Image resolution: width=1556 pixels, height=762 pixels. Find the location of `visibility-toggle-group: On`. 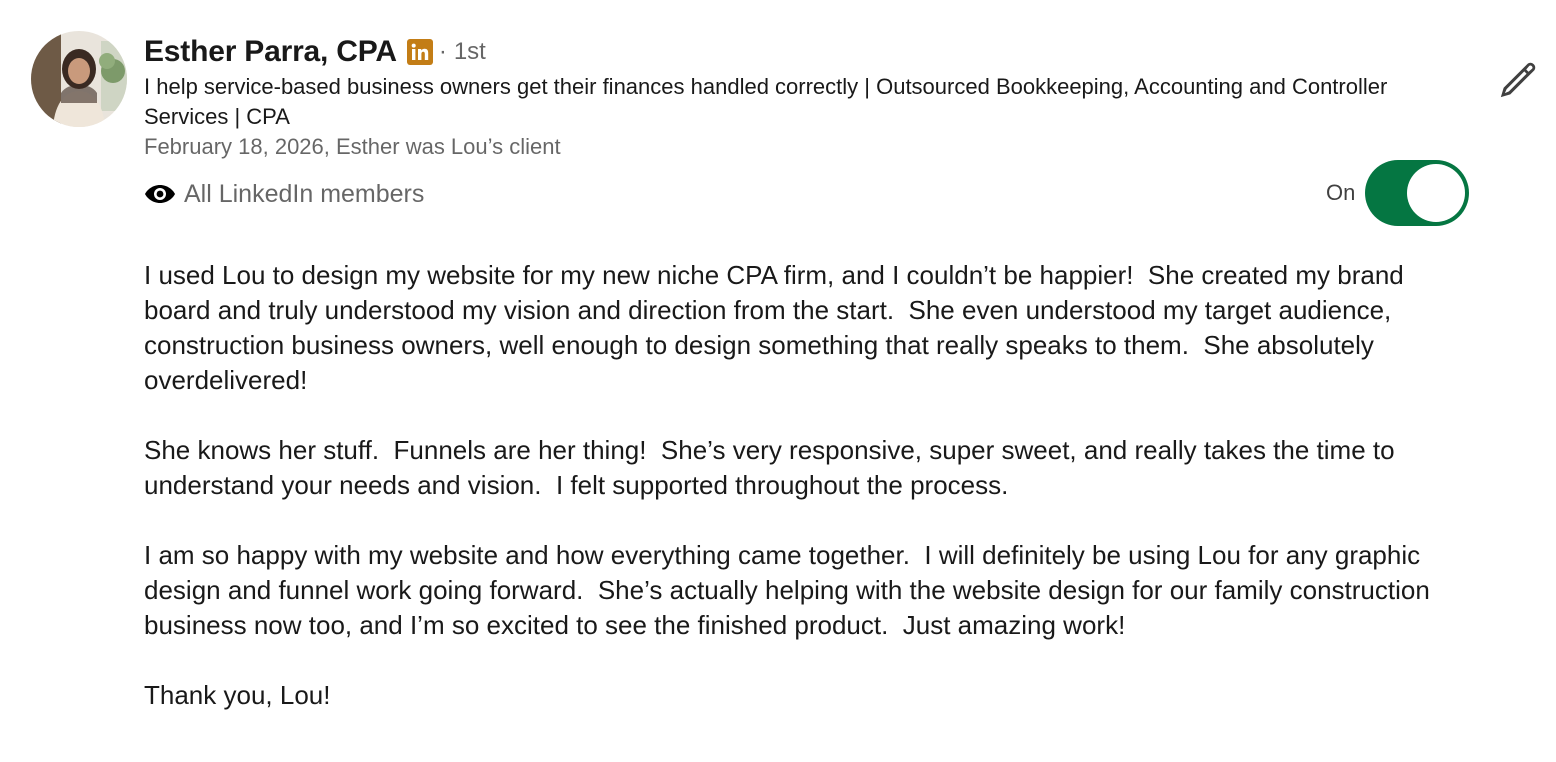

visibility-toggle-group: On is located at coordinates (1398, 193).